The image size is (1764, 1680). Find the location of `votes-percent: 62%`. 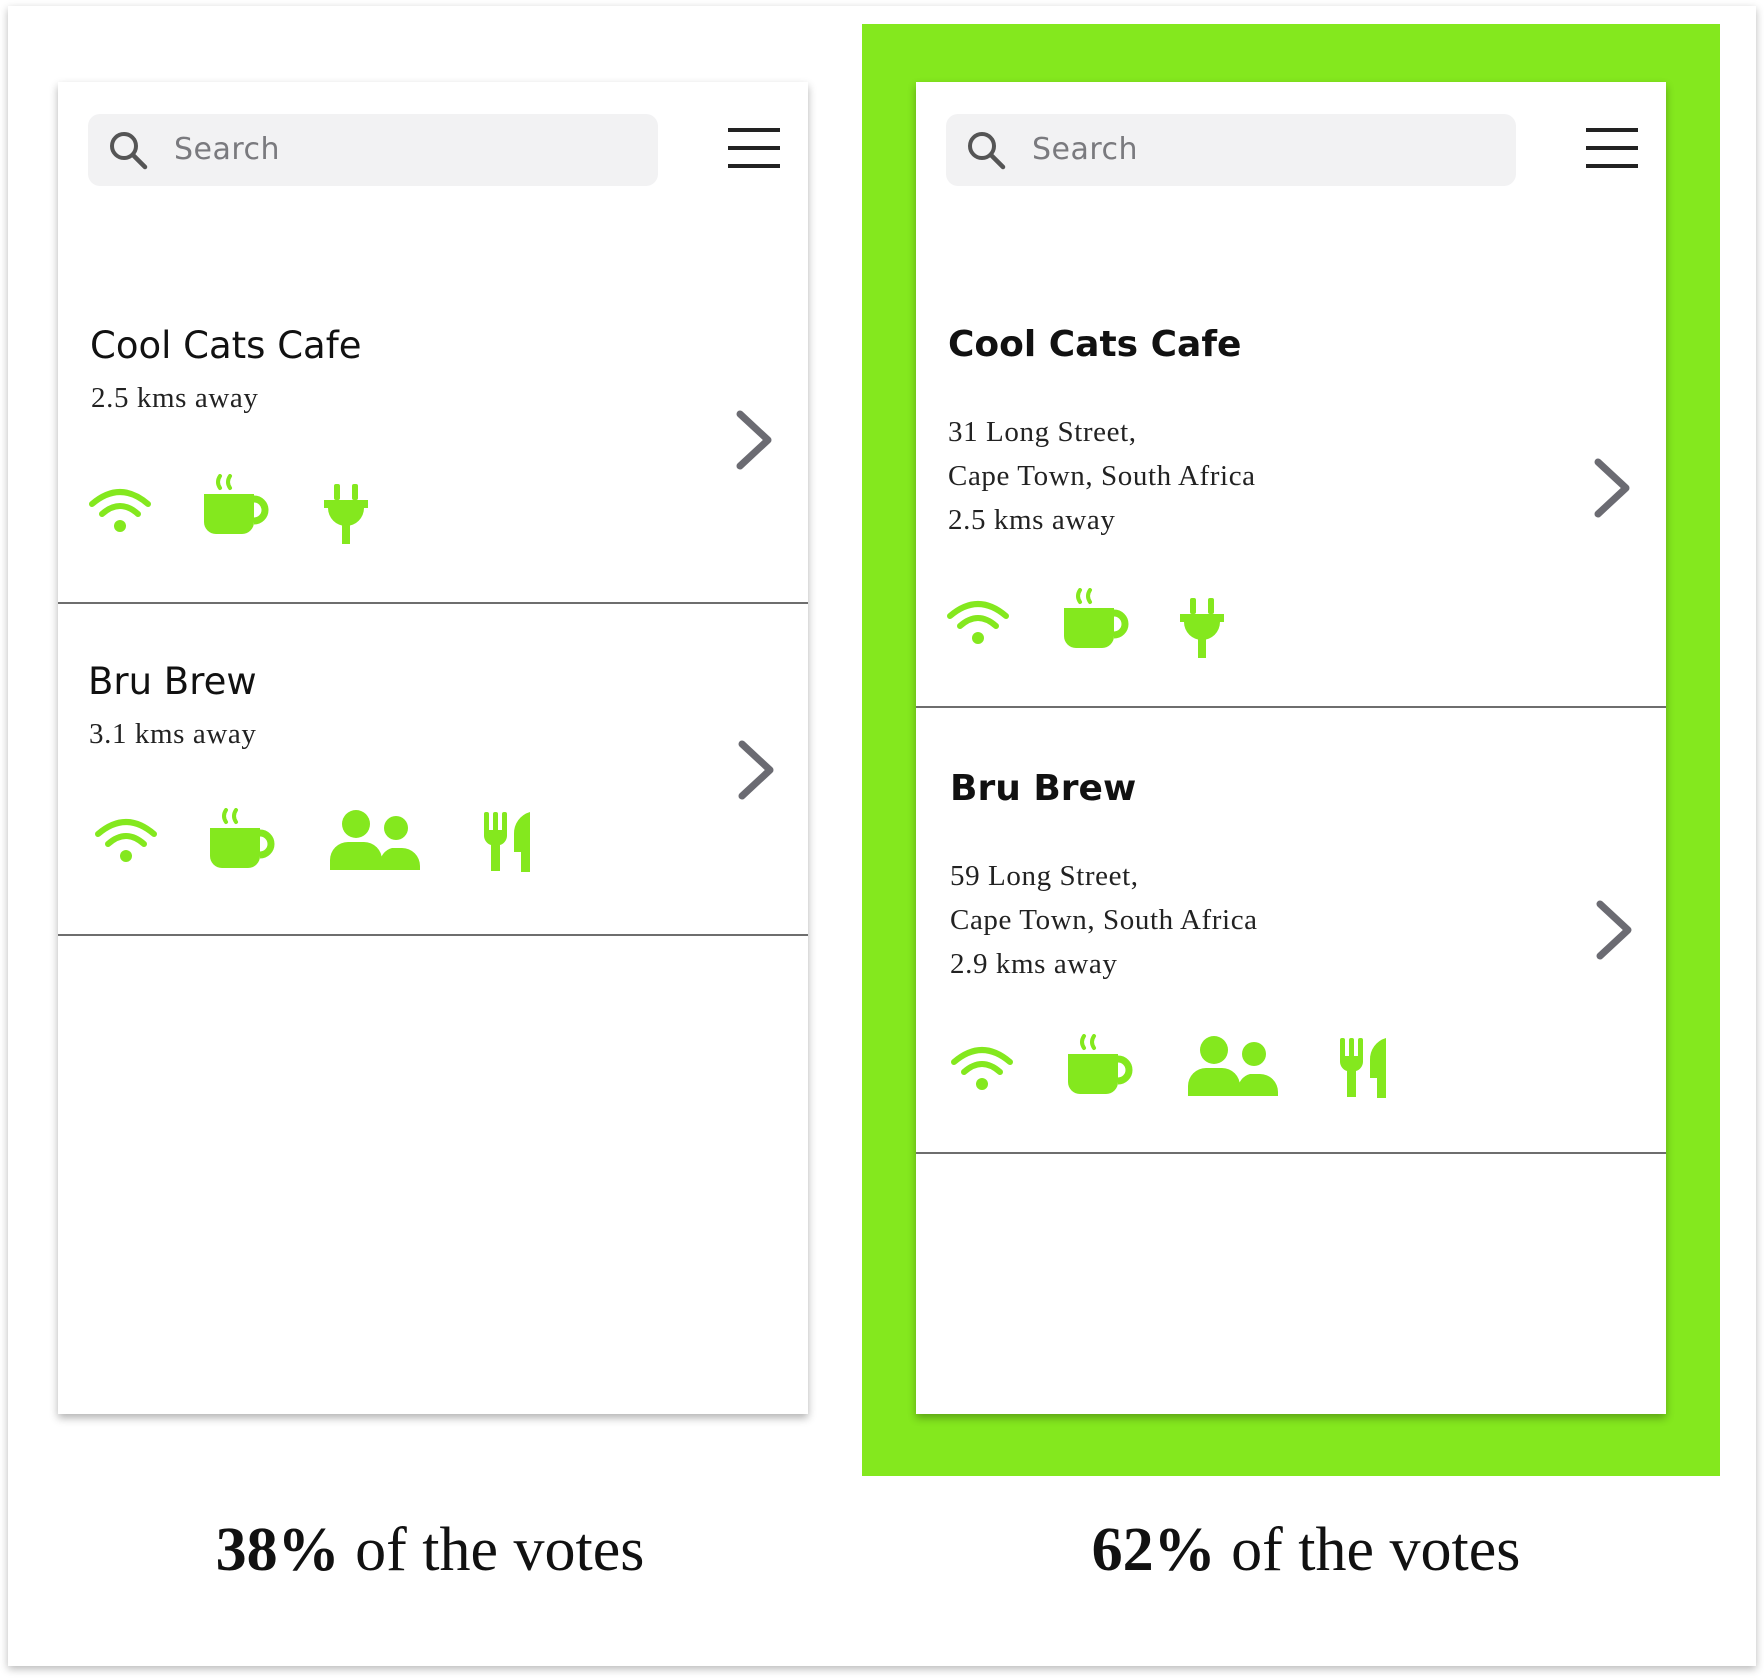

votes-percent: 62% is located at coordinates (1153, 1550).